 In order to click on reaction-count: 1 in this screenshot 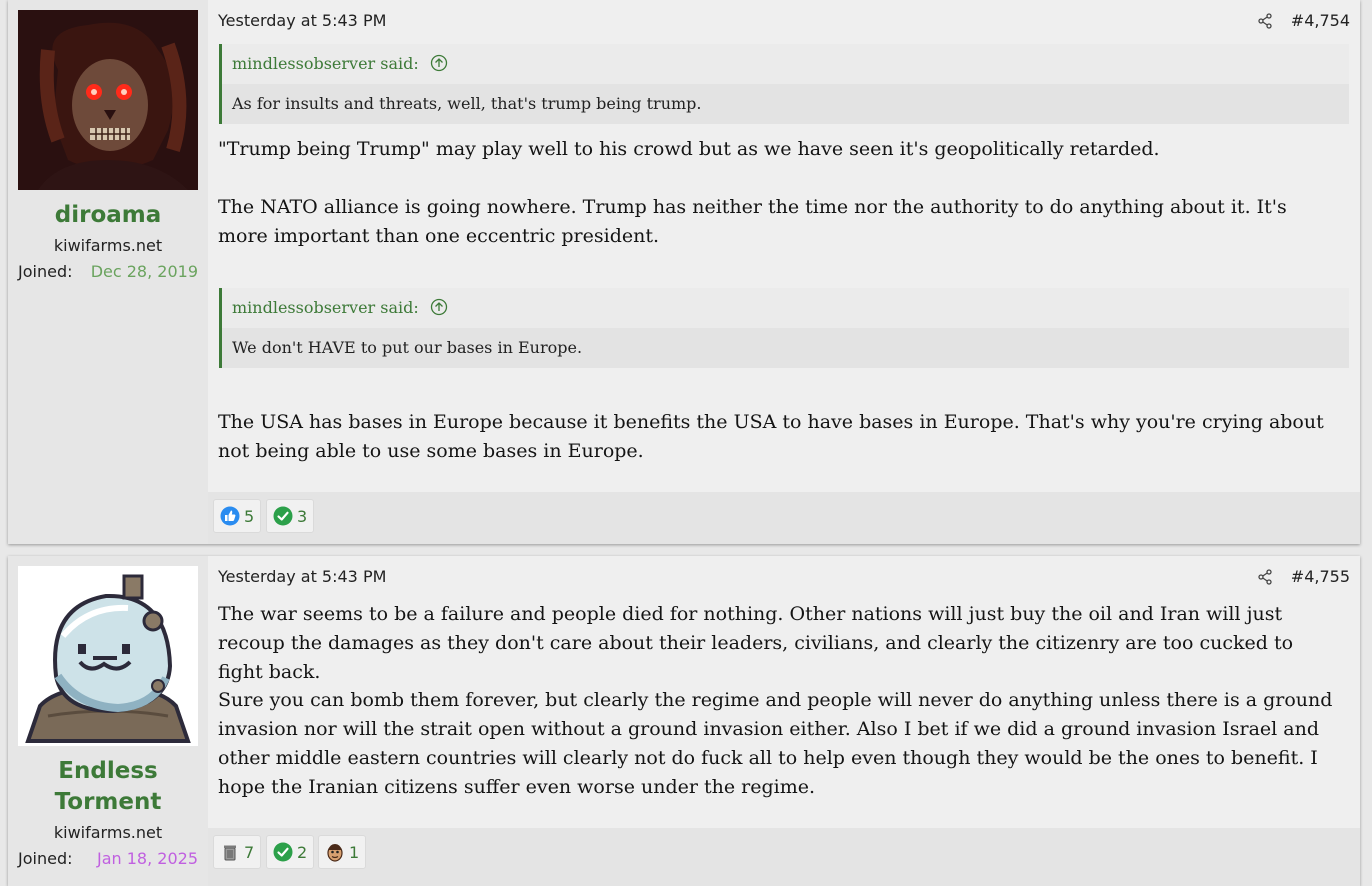, I will do `click(354, 852)`.